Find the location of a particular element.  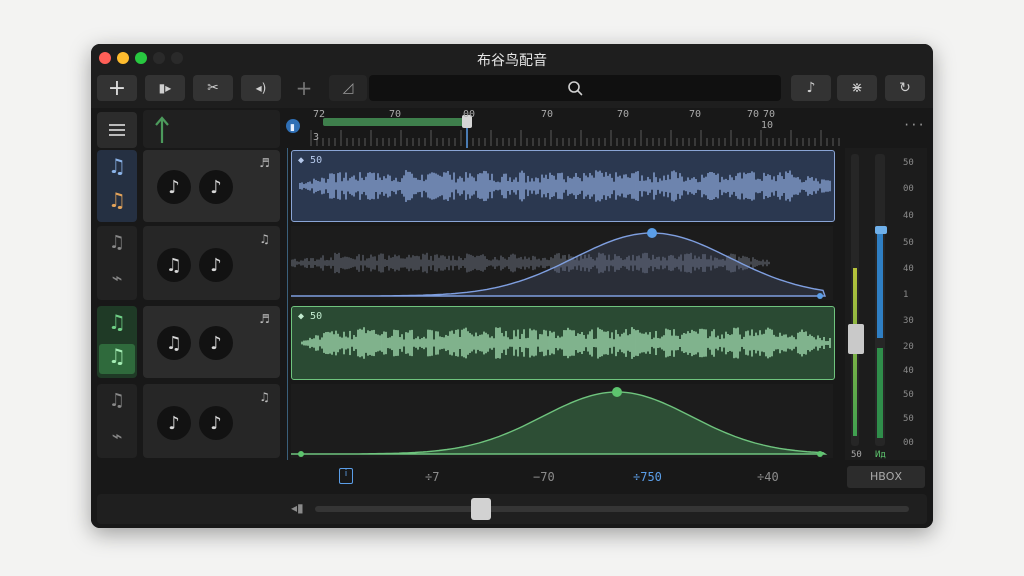

volume-envelope is located at coordinates (559, 423).